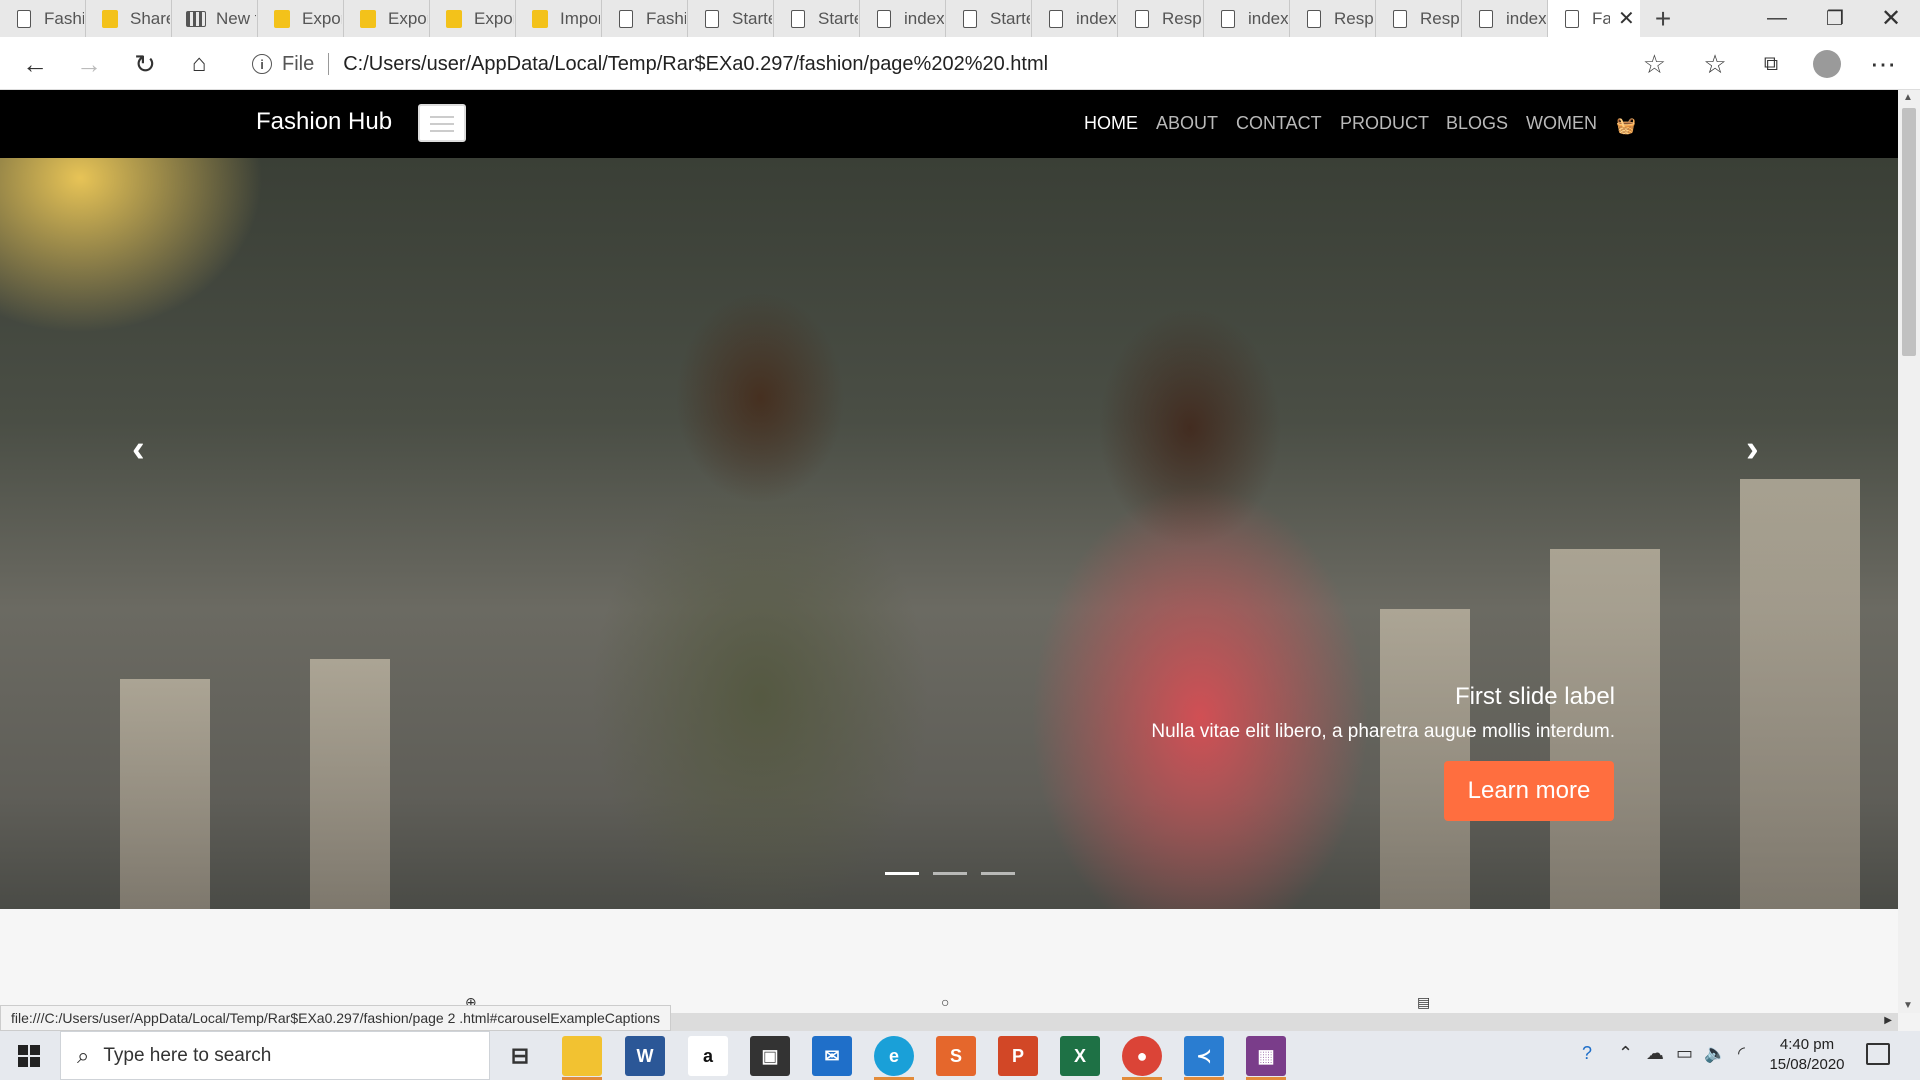 This screenshot has width=1920, height=1080. Describe the element at coordinates (64, 18) in the screenshot. I see `tab-label: Fashio` at that location.